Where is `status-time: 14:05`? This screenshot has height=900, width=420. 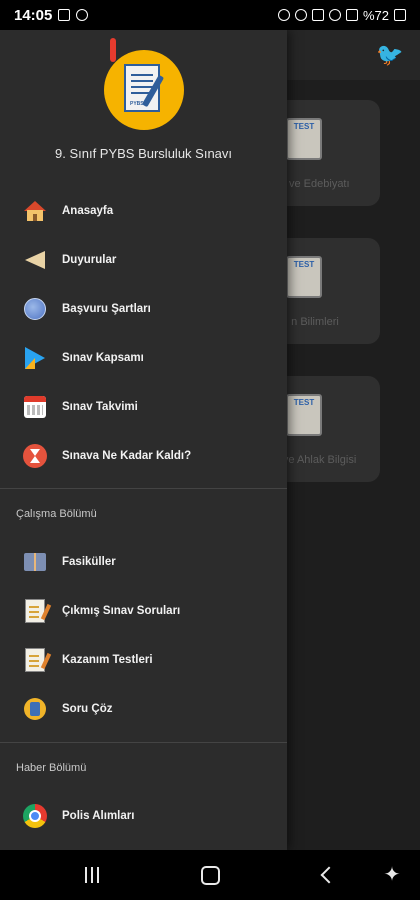
status-time: 14:05 is located at coordinates (33, 15).